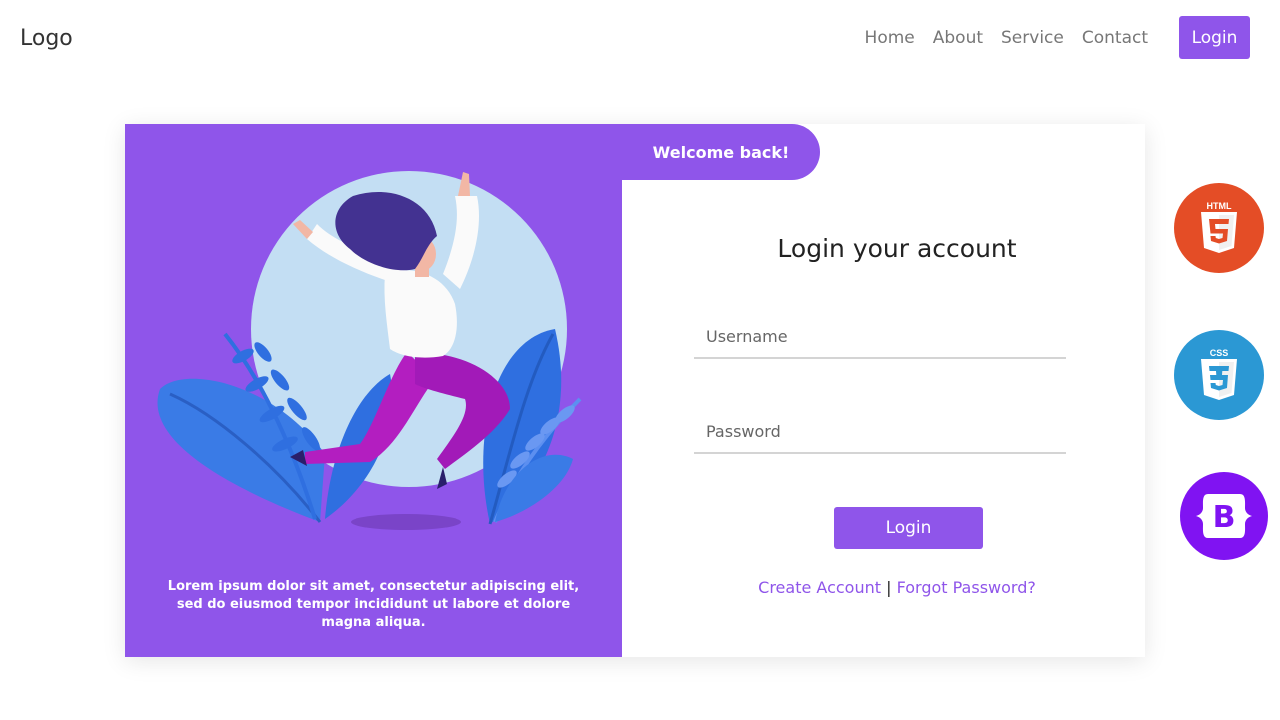 This screenshot has height=720, width=1280. What do you see at coordinates (1219, 228) in the screenshot?
I see `html5-icon: HTML` at bounding box center [1219, 228].